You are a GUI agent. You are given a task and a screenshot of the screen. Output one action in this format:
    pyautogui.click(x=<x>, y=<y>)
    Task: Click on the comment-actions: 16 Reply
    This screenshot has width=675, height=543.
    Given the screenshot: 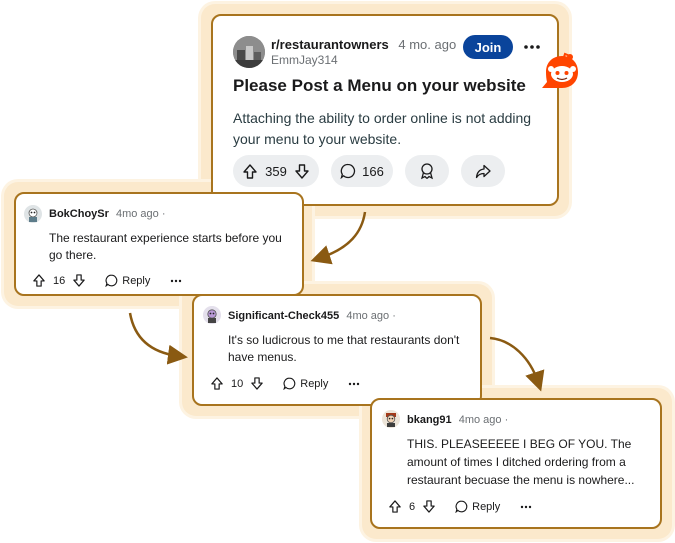 What is the action you would take?
    pyautogui.click(x=107, y=280)
    